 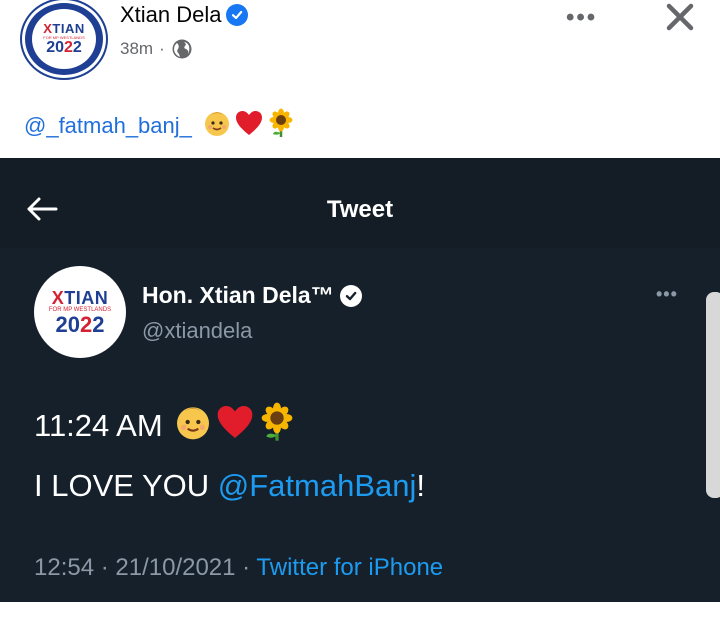 I want to click on tweet-time-text: 11:24 AM, so click(x=98, y=425).